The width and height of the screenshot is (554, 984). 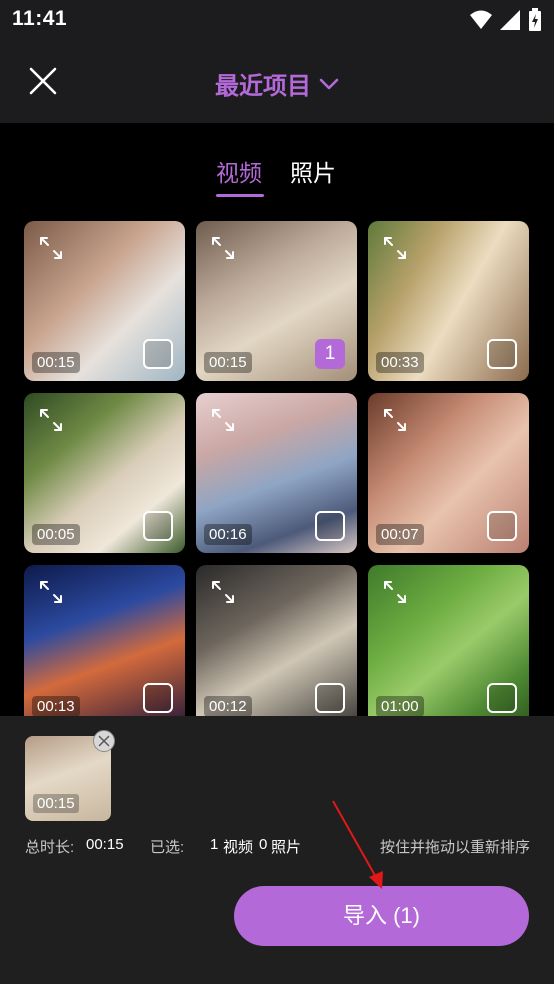 What do you see at coordinates (277, 175) in the screenshot?
I see `media-tabs: 视频 照片` at bounding box center [277, 175].